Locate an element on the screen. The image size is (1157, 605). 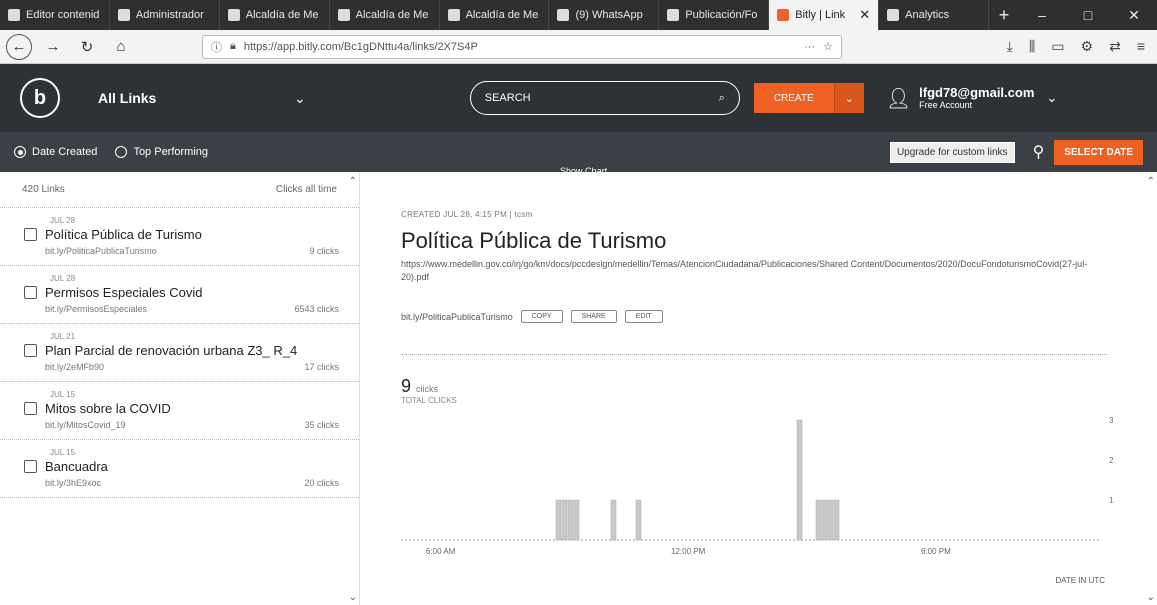
share-button: SHARE is located at coordinates (593, 316).